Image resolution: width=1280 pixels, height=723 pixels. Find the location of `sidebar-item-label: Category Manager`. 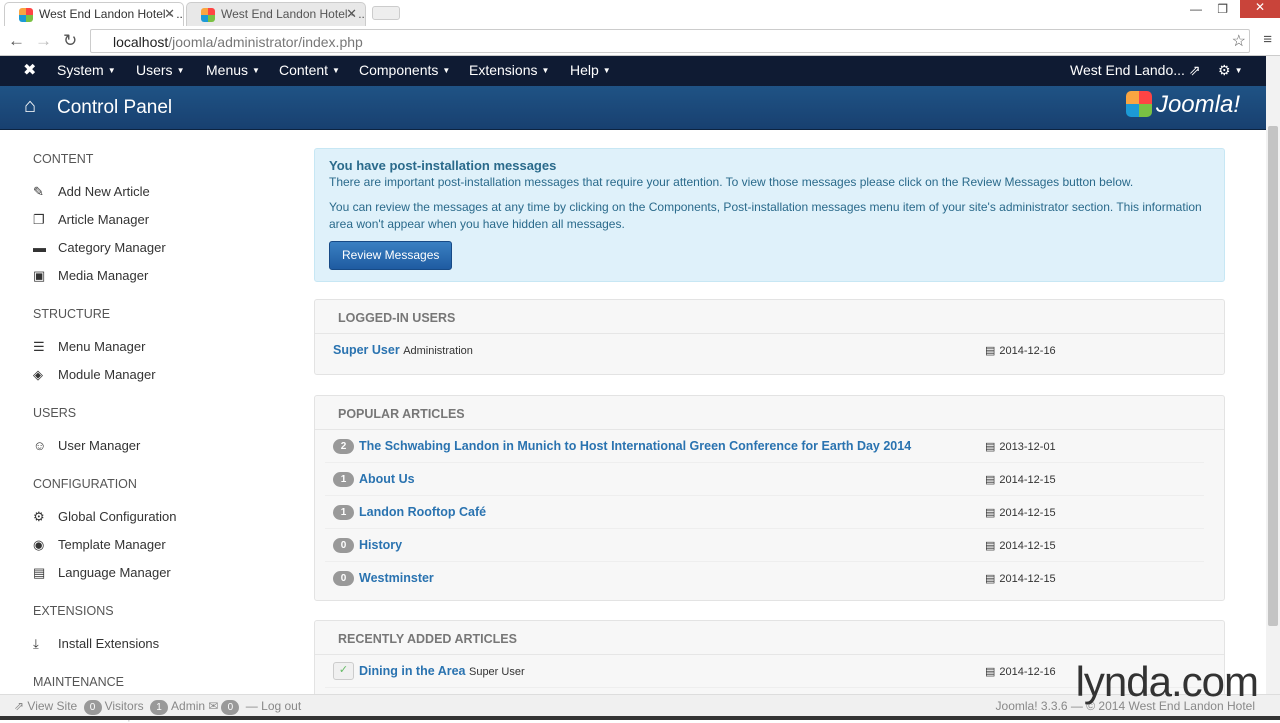

sidebar-item-label: Category Manager is located at coordinates (112, 247).